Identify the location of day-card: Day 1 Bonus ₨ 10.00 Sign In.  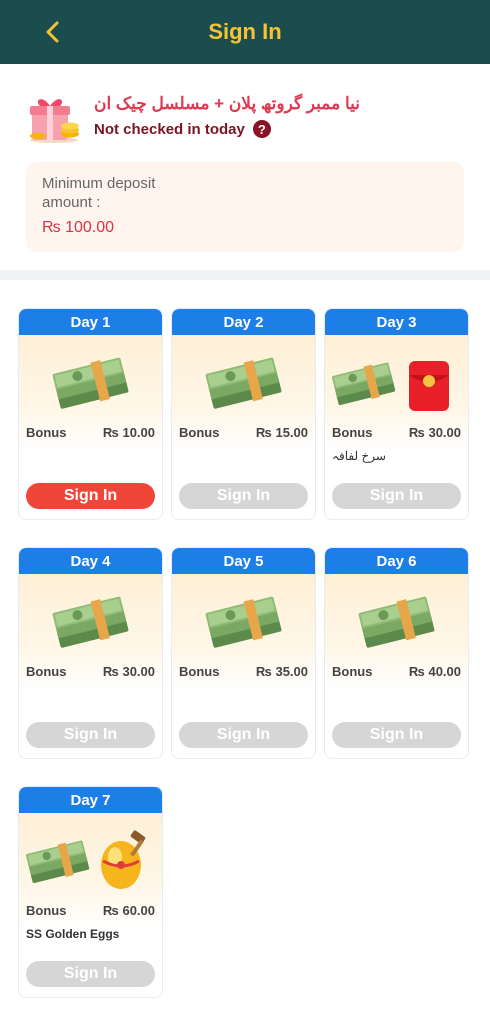
(90, 414).